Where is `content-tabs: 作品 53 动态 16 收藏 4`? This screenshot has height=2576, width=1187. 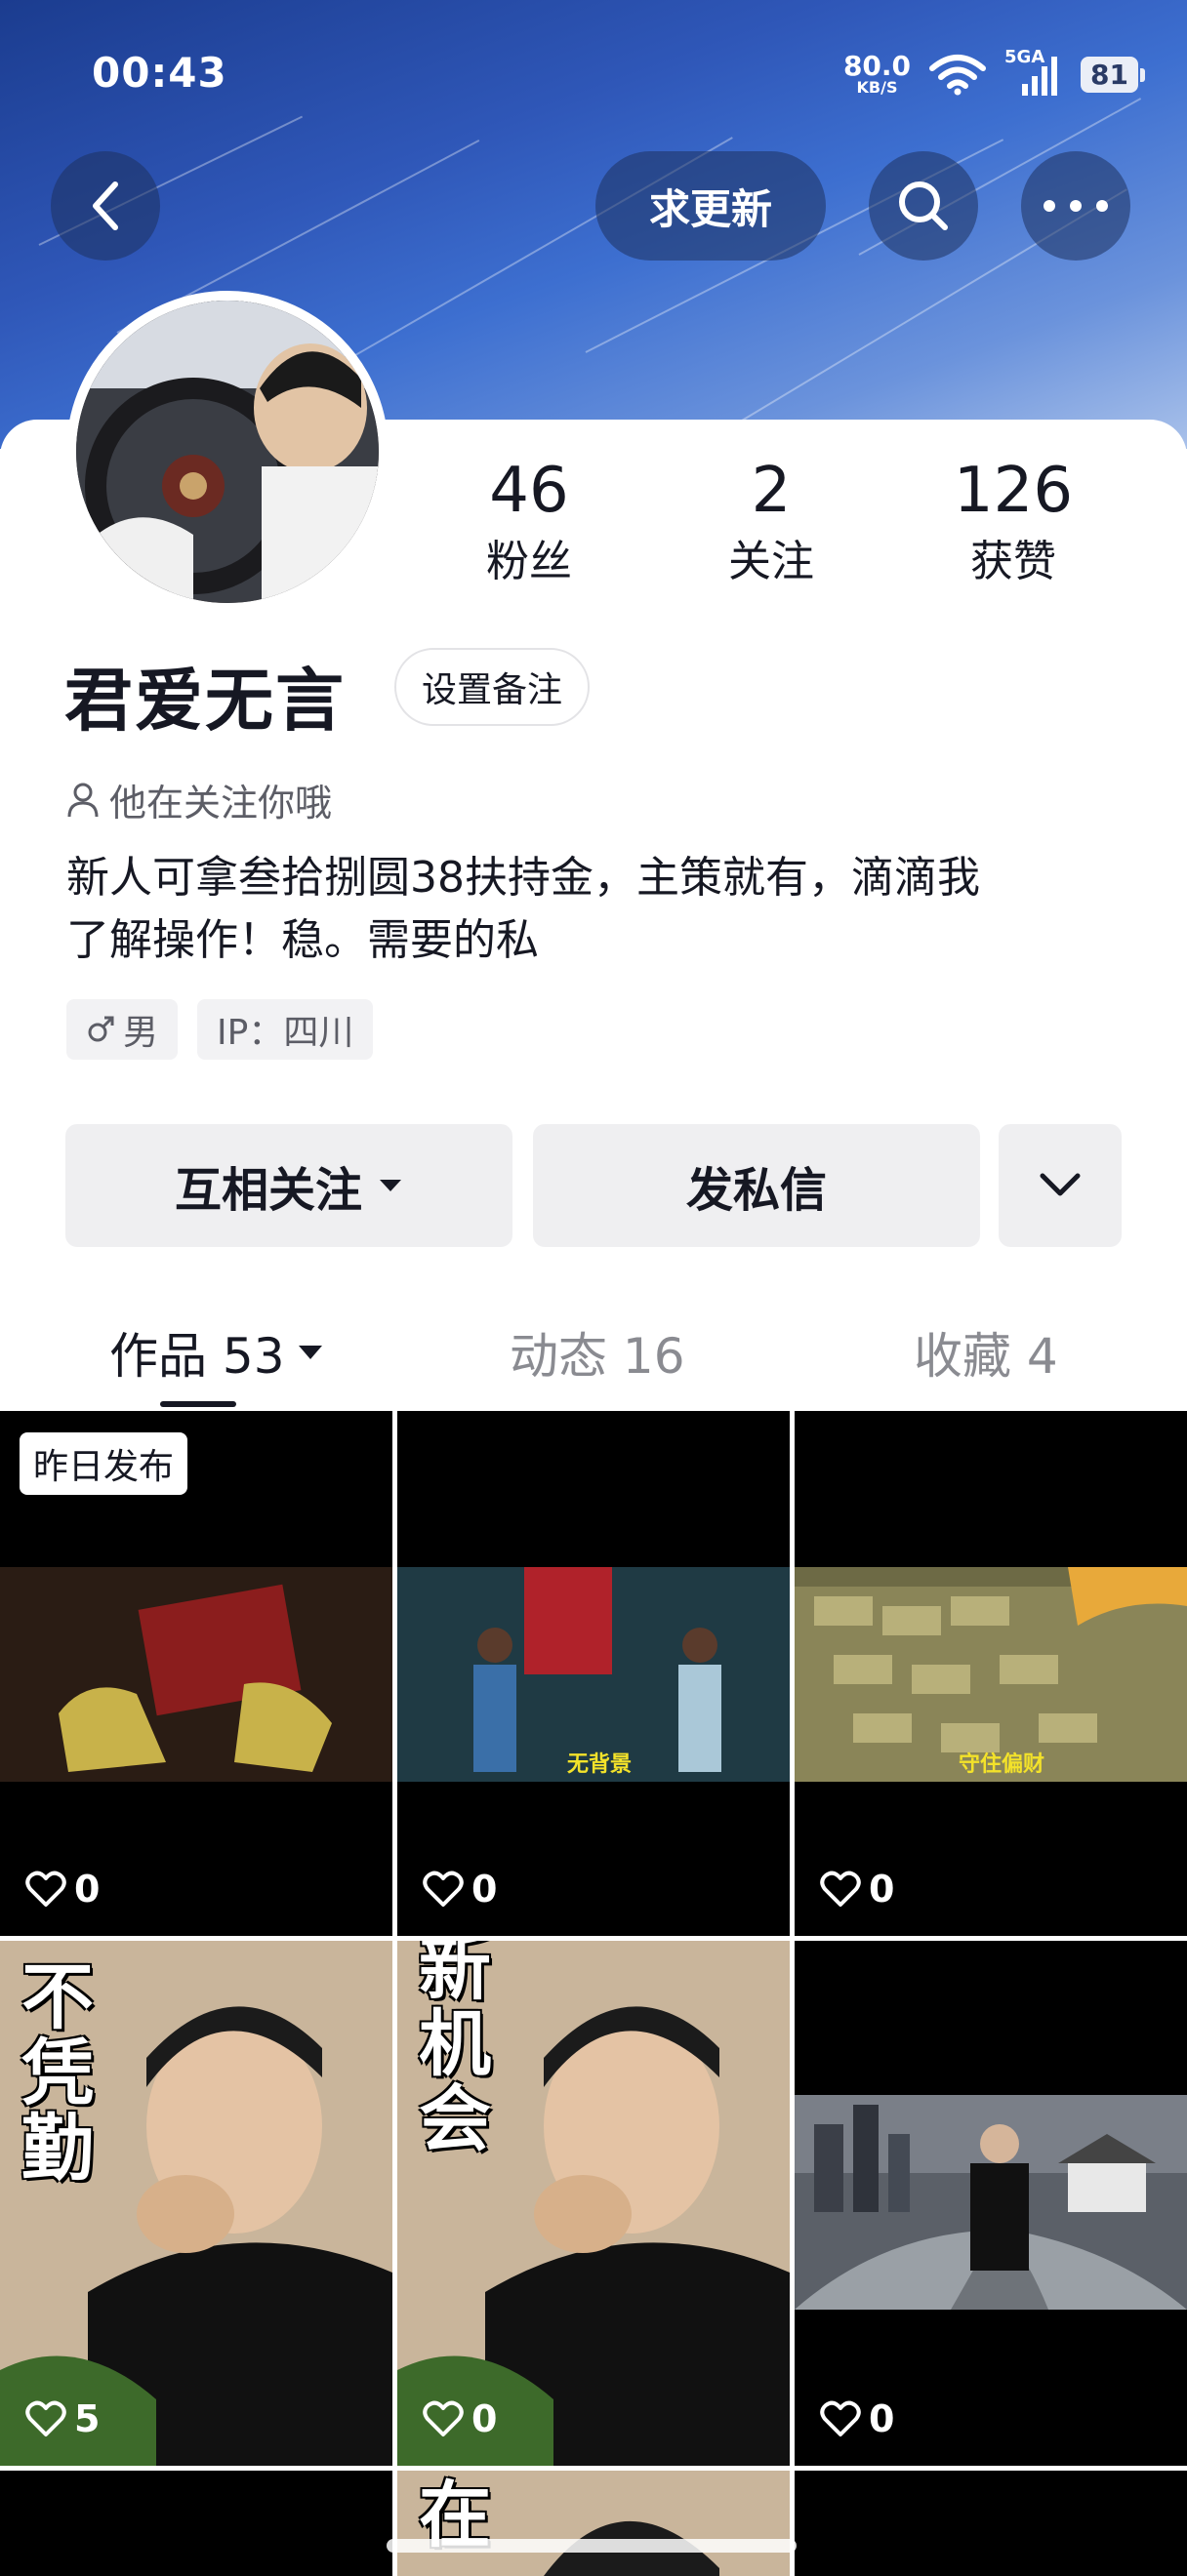
content-tabs: 作品 53 动态 16 收藏 4 is located at coordinates (593, 1347).